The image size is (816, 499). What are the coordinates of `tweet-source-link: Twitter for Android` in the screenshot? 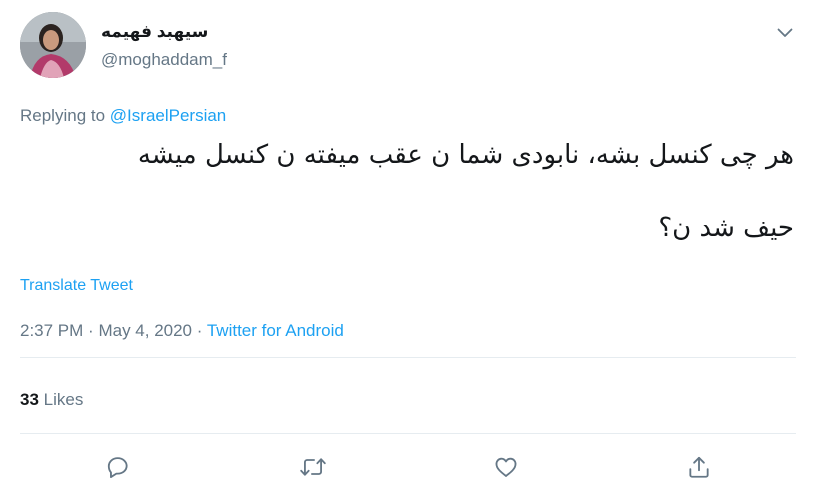 It's located at (275, 330).